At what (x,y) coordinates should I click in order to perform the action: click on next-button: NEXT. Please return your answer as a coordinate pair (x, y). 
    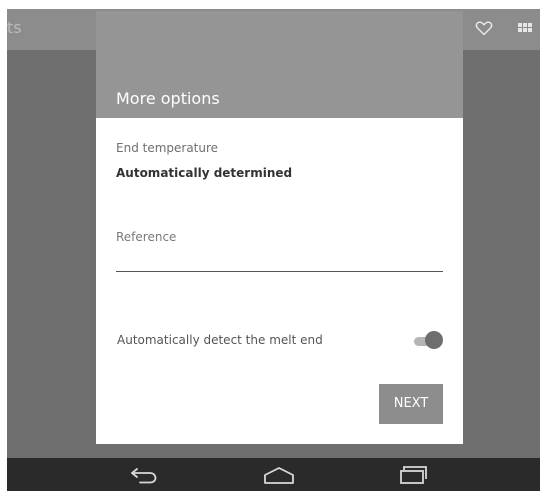
    Looking at the image, I should click on (411, 404).